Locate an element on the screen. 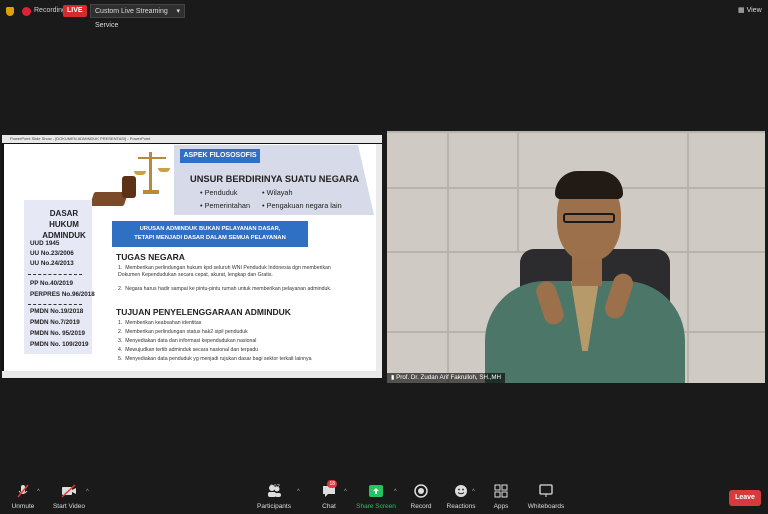 The height and width of the screenshot is (514, 768). recording-label: Recording is located at coordinates (50, 10).